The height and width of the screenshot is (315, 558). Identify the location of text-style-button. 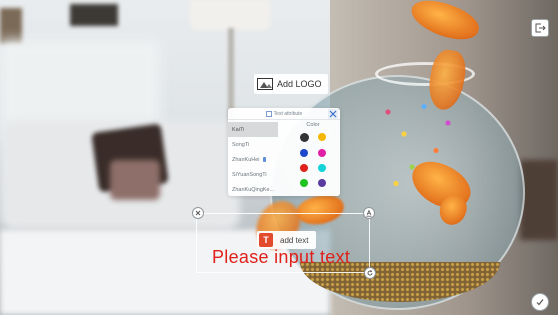
(369, 213).